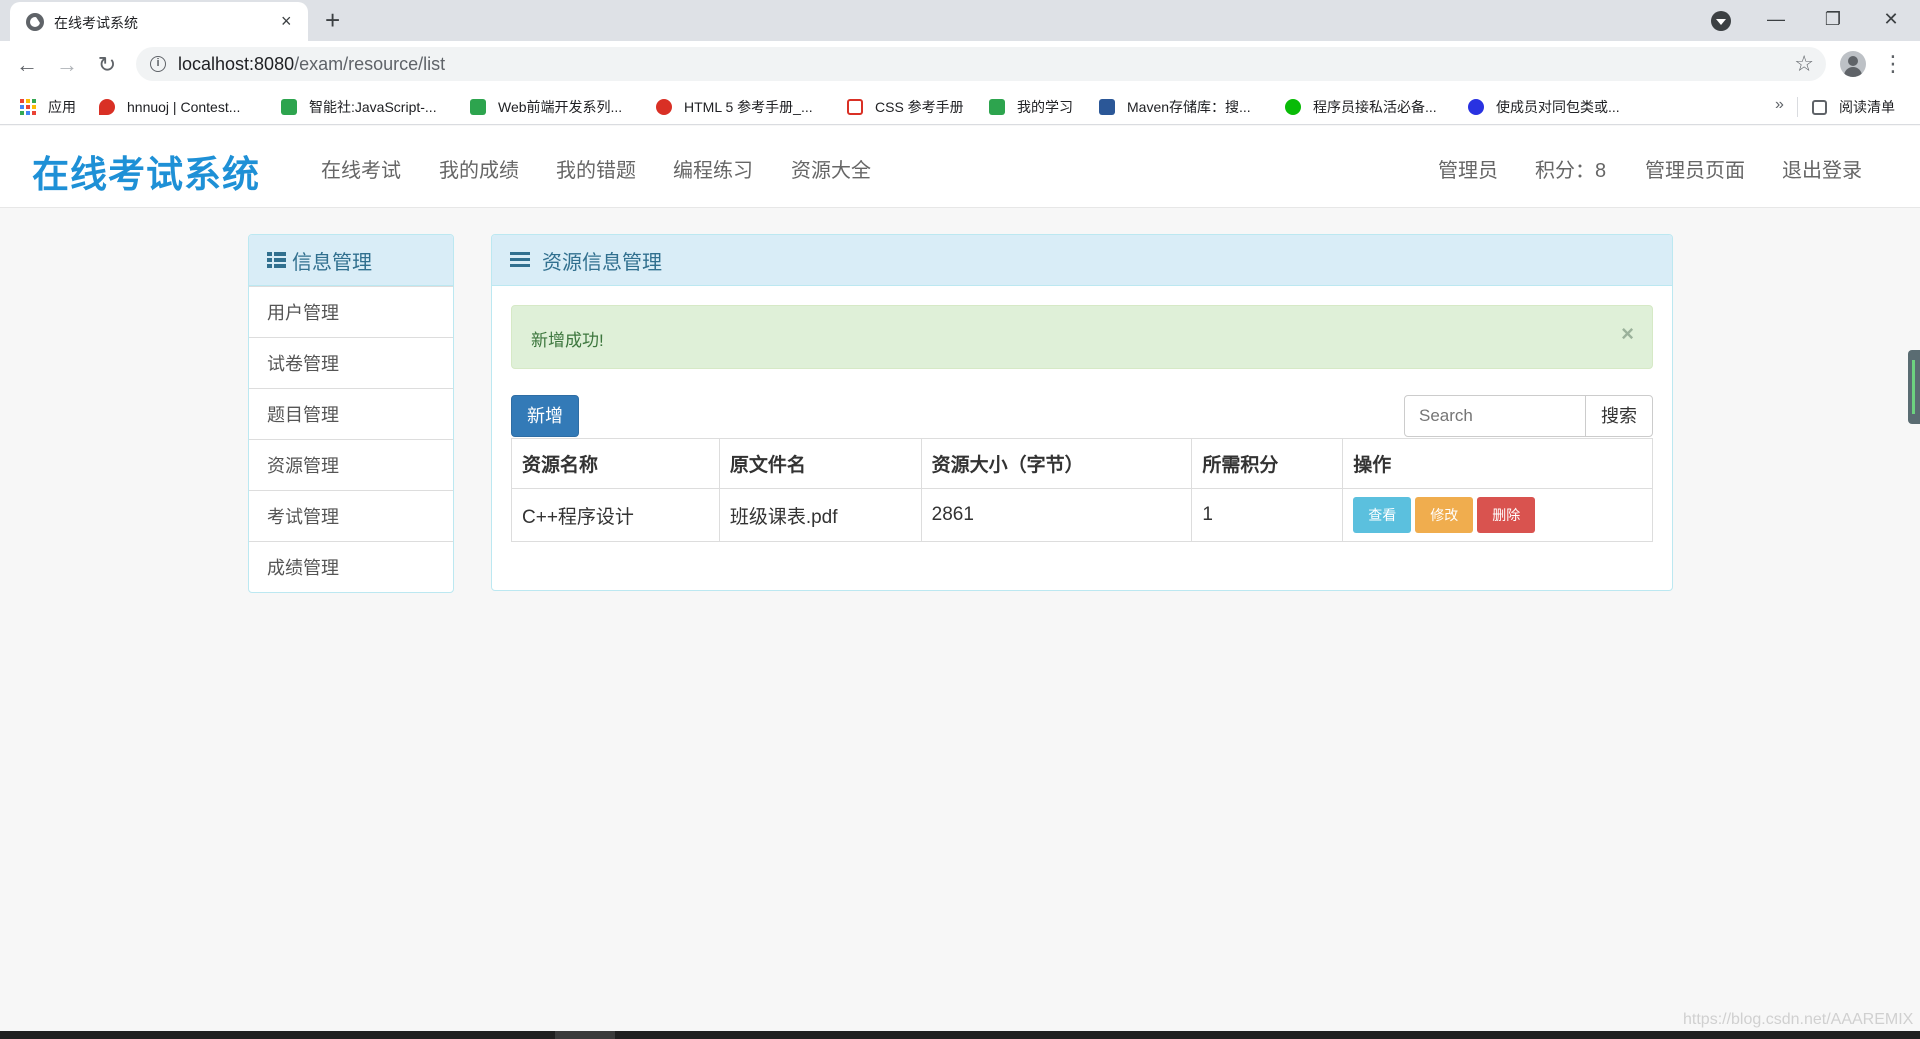  What do you see at coordinates (1776, 19) in the screenshot?
I see `minimize-button: —` at bounding box center [1776, 19].